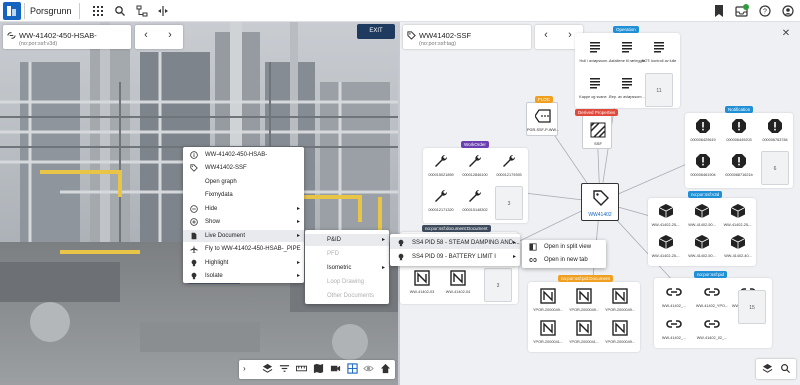 The height and width of the screenshot is (385, 800). What do you see at coordinates (455, 243) in the screenshot?
I see `submenu-item-pid-58: SS4 PID 58 - STEAM DAMPING AND ... ▸` at bounding box center [455, 243].